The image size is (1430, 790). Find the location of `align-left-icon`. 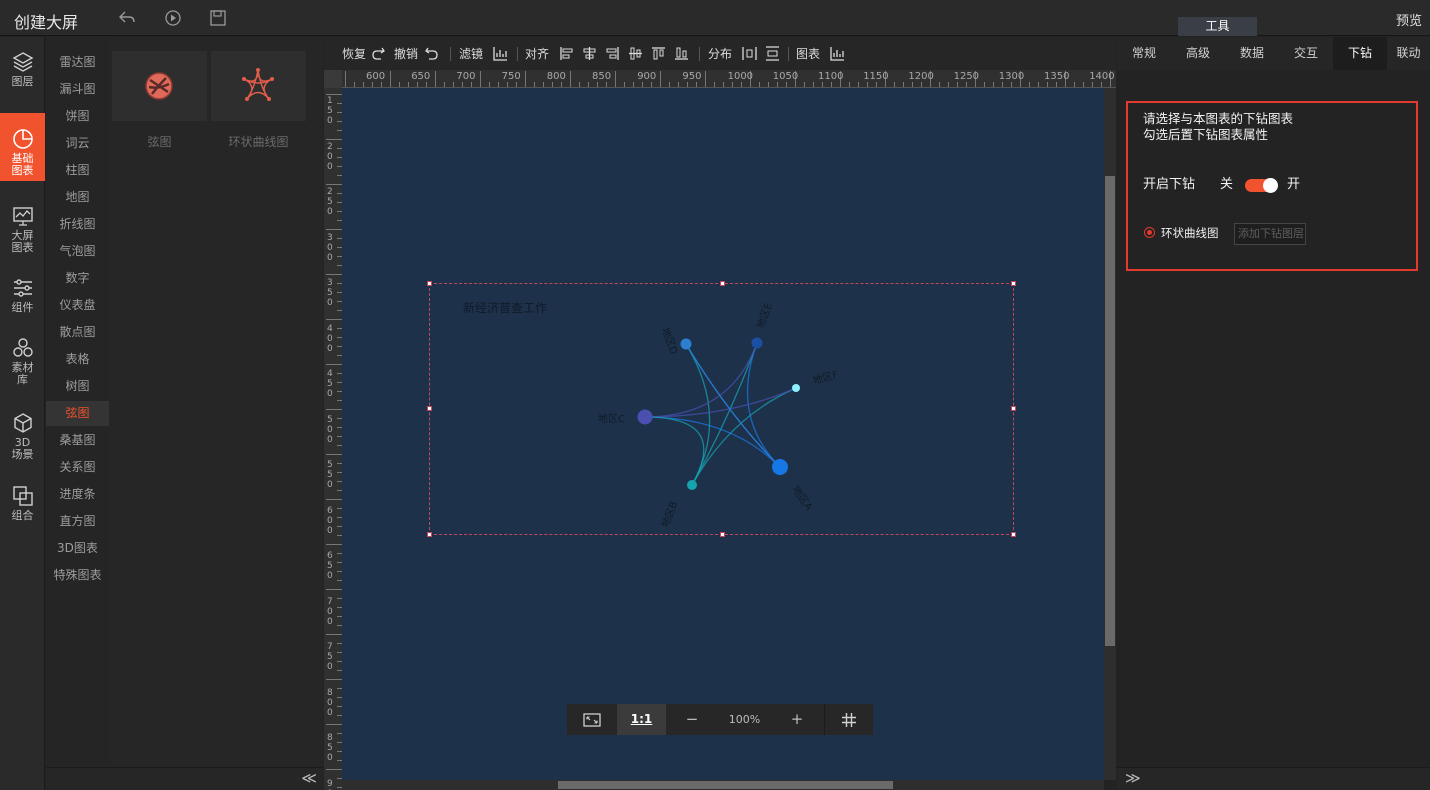

align-left-icon is located at coordinates (566, 53).